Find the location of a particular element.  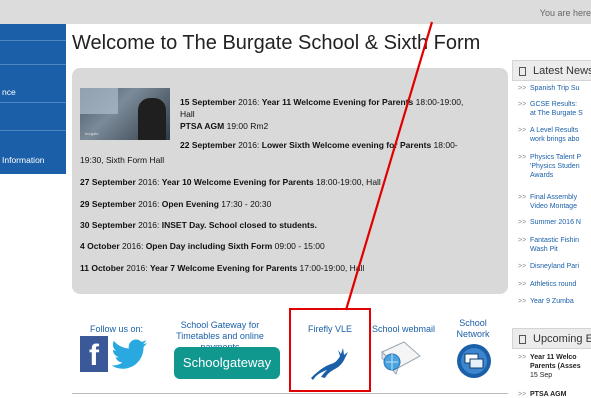

top-bar: You are here is located at coordinates (295, 12).